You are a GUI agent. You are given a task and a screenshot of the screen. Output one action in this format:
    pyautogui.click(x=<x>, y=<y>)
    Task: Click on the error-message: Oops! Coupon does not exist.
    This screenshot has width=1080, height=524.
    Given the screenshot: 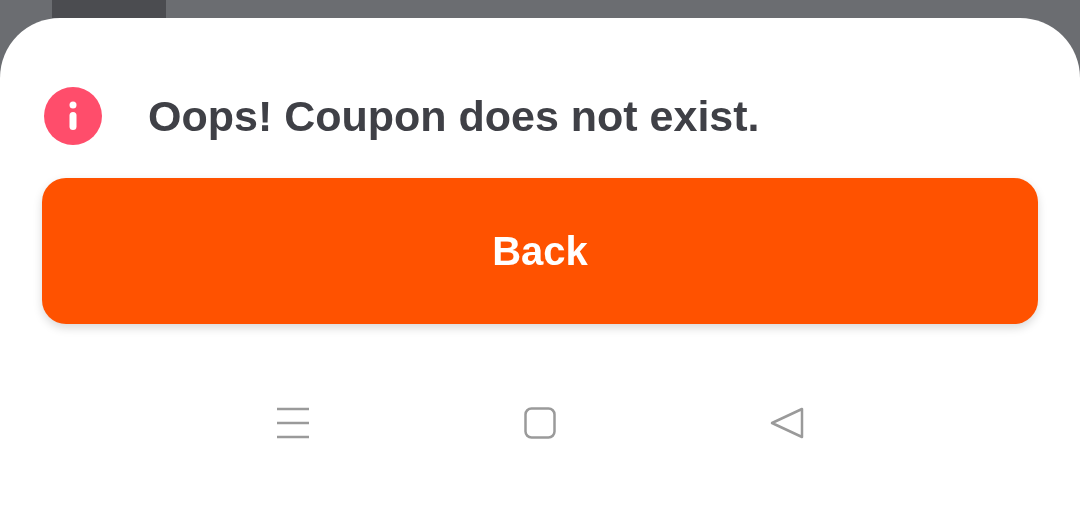 What is the action you would take?
    pyautogui.click(x=454, y=116)
    